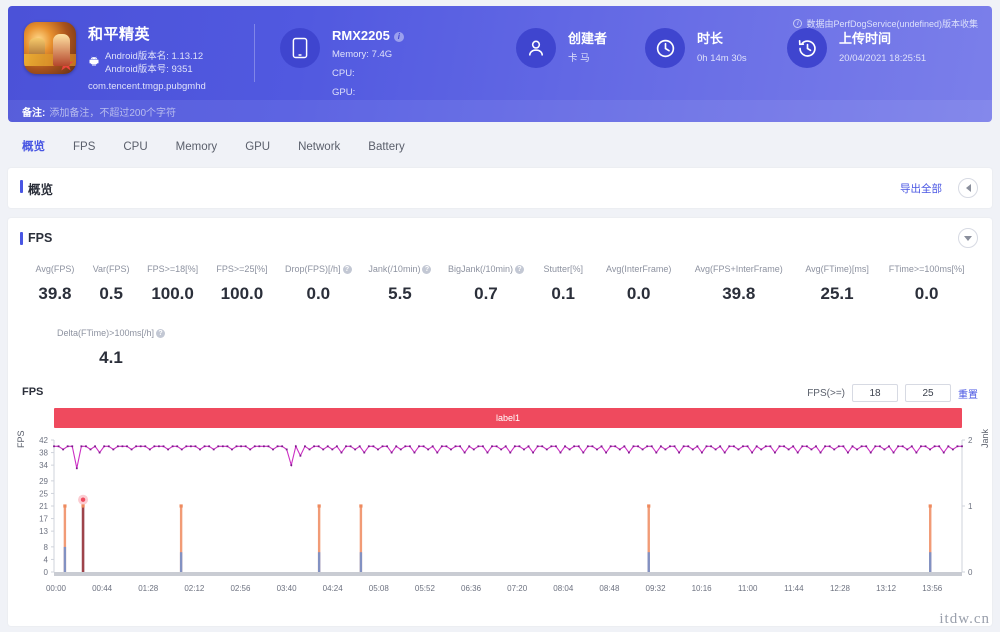 The image size is (1000, 632). Describe the element at coordinates (485, 284) in the screenshot. I see `metric-bigjank-10min: BigJank(/10min)? 0.7` at that location.